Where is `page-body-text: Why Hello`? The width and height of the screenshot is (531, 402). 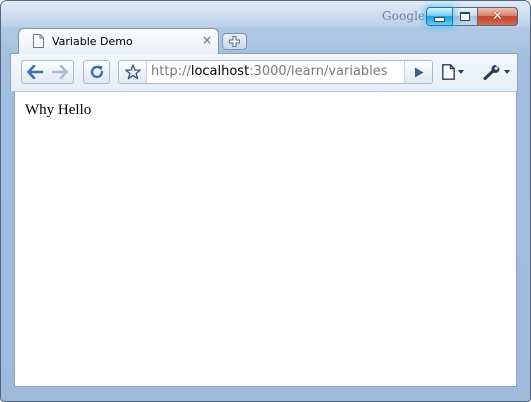 page-body-text: Why Hello is located at coordinates (58, 110).